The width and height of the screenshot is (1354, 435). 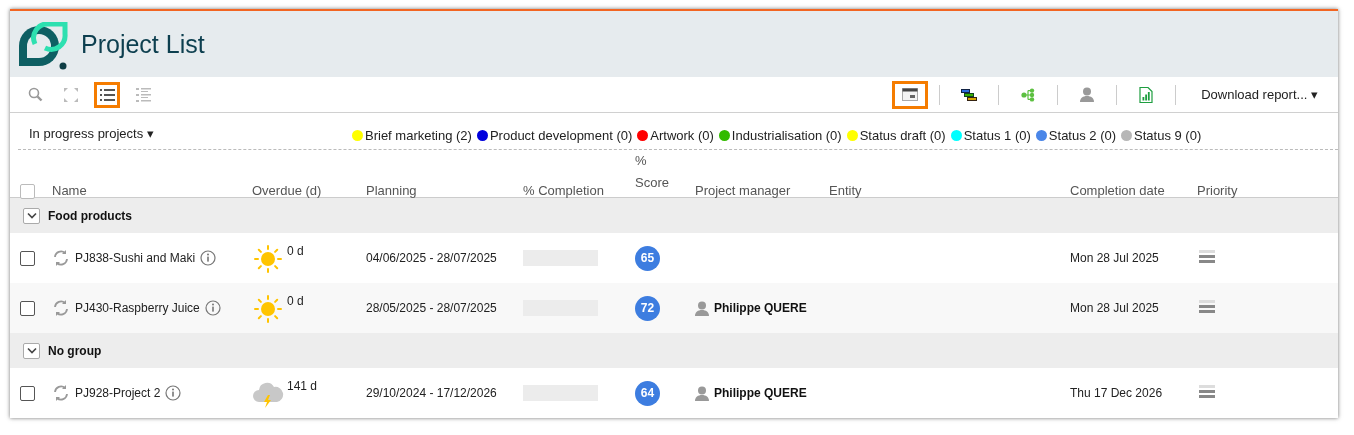 What do you see at coordinates (118, 393) in the screenshot?
I see `project-name: PJ928-Project 2` at bounding box center [118, 393].